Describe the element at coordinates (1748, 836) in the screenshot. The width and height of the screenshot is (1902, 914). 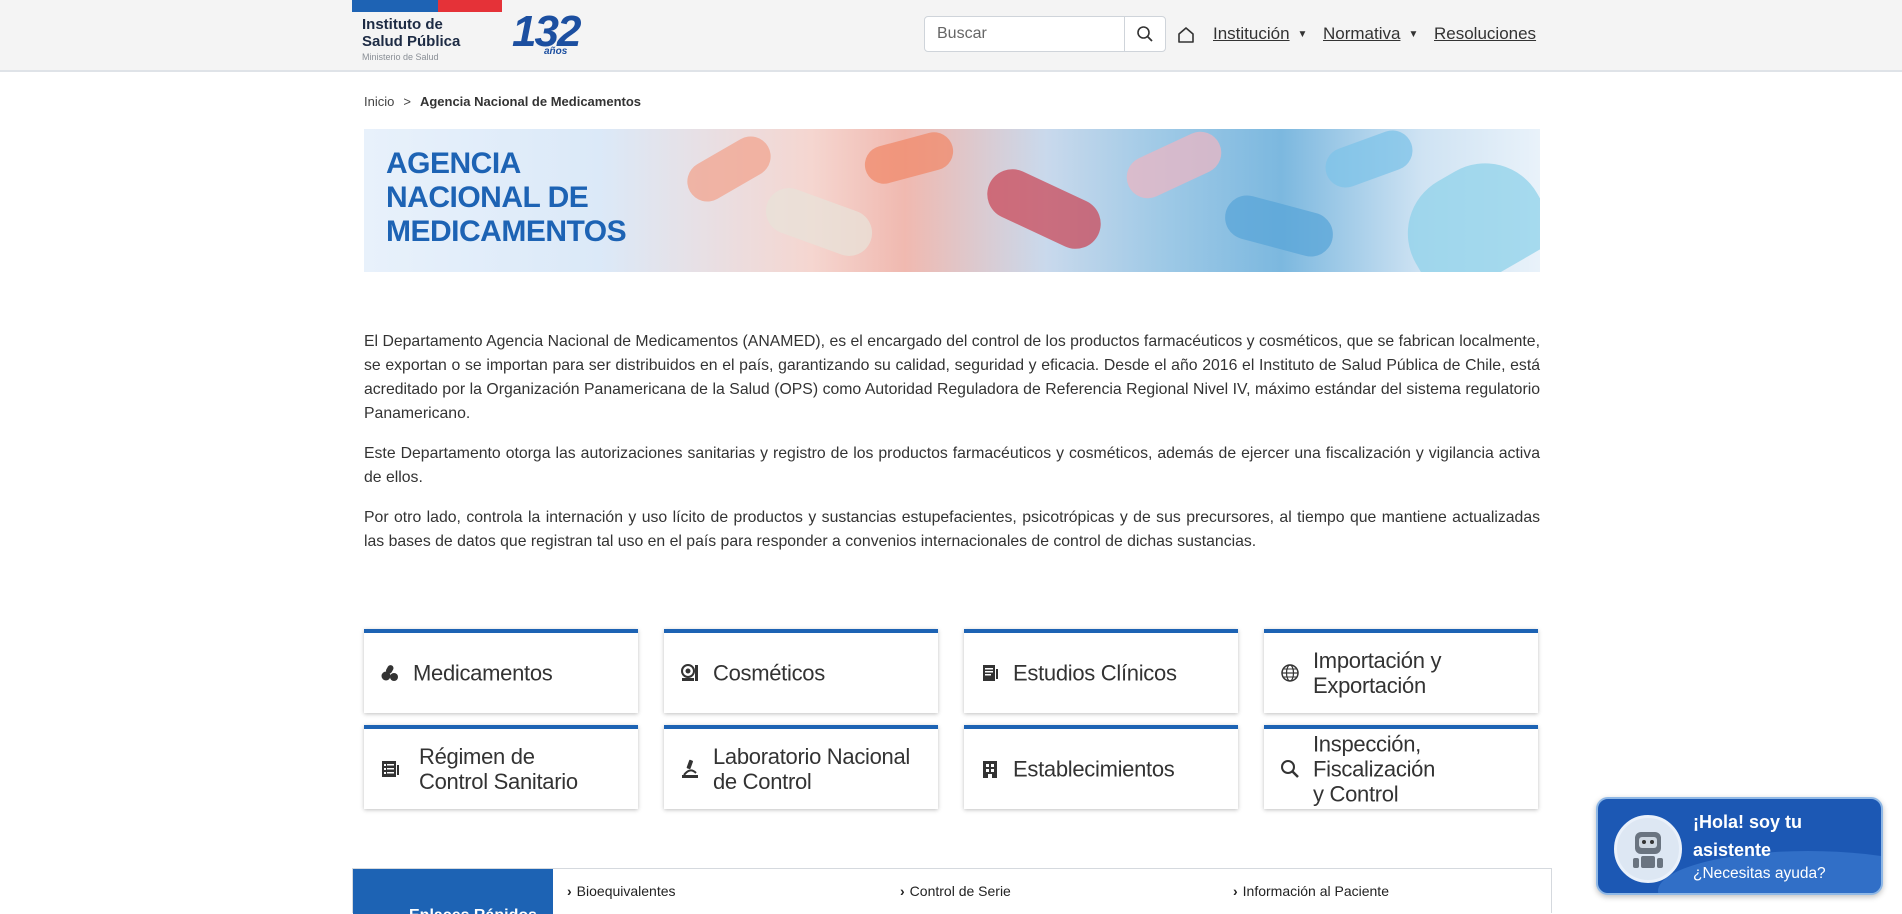
I see `assistant-greeting: ¡Hola! soy tu asistente` at that location.